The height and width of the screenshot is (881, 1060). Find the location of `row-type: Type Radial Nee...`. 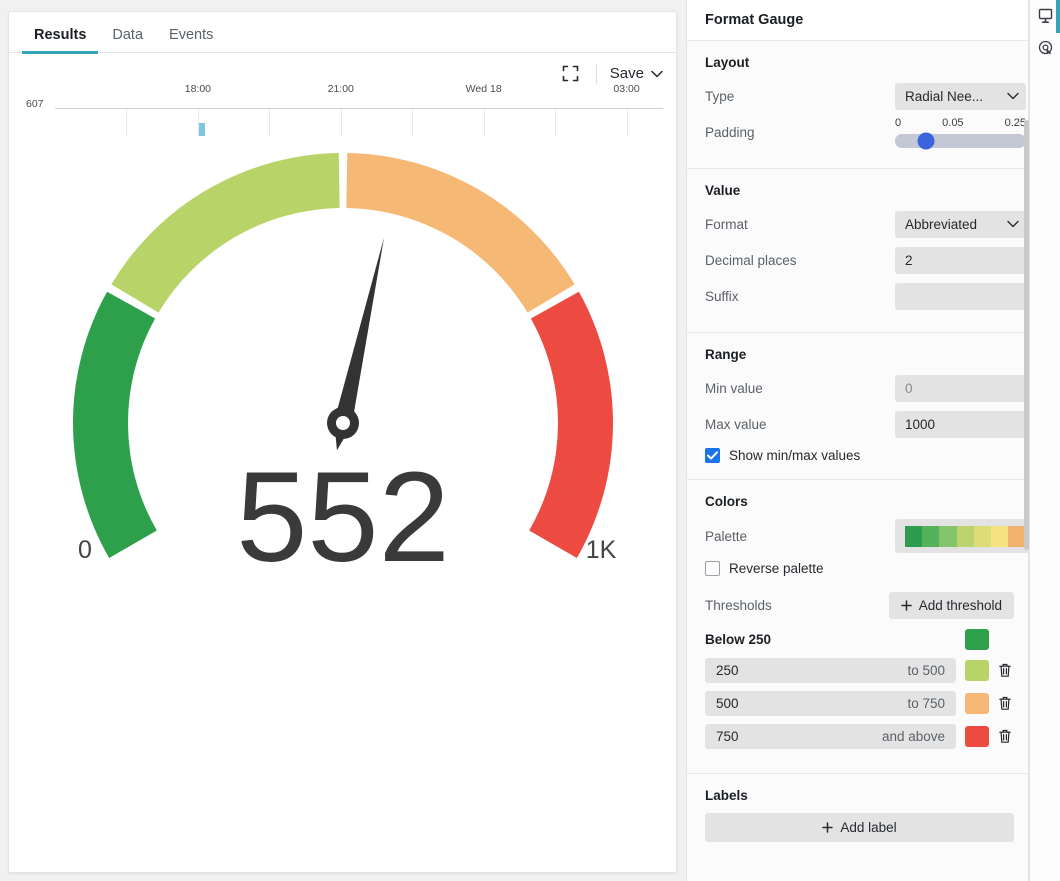

row-type: Type Radial Nee... is located at coordinates (865, 96).